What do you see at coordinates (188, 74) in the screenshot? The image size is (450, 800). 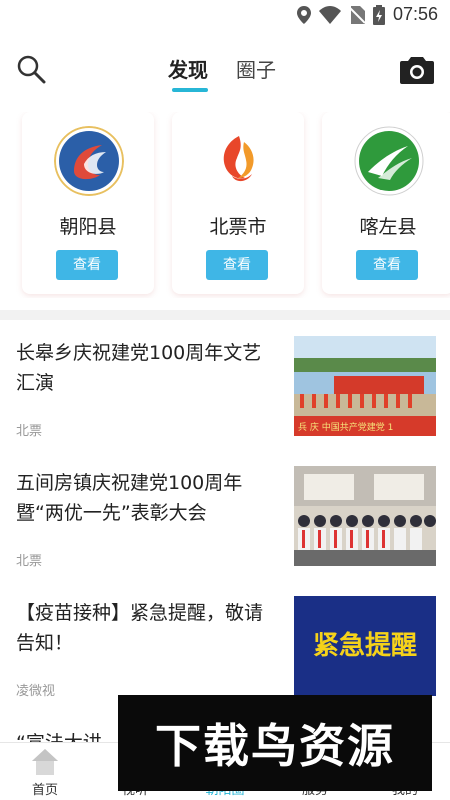 I see `tab-discover: 发现` at bounding box center [188, 74].